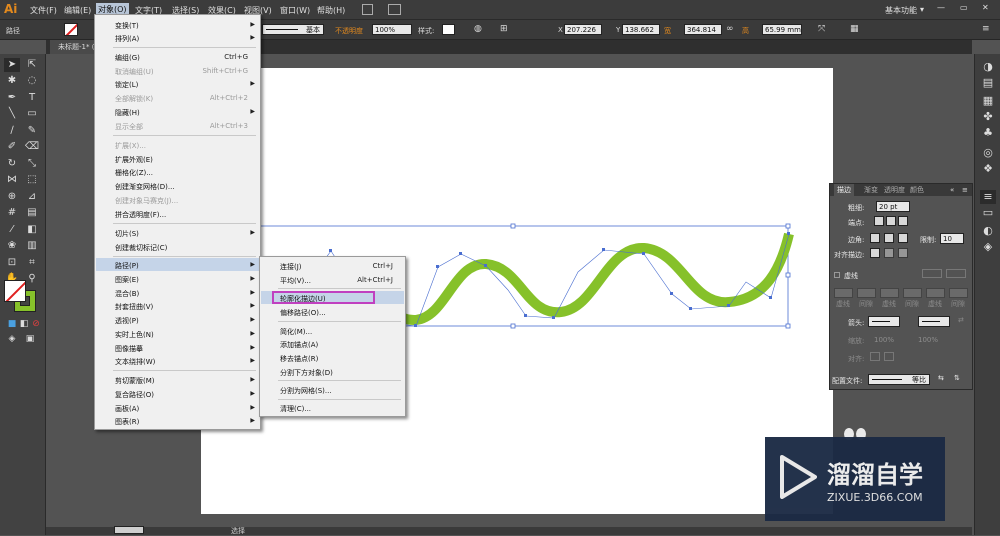 The image size is (1000, 536). What do you see at coordinates (513, 226) in the screenshot?
I see `bbox-handle-top` at bounding box center [513, 226].